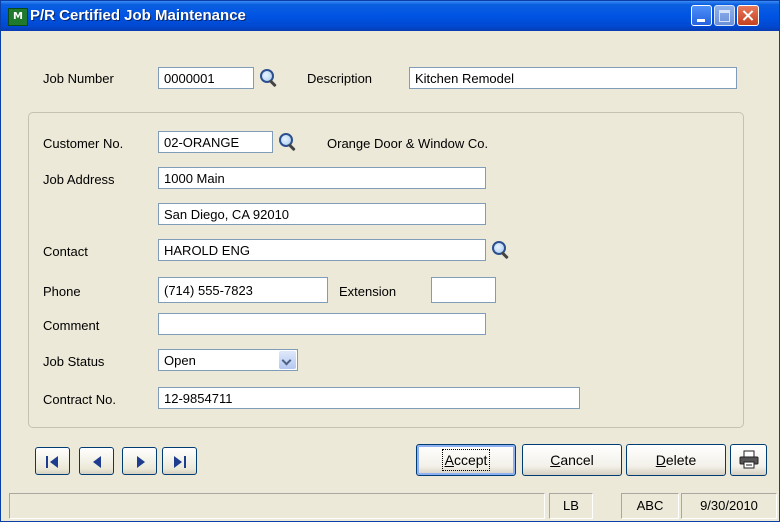 This screenshot has width=780, height=522. Describe the element at coordinates (65, 251) in the screenshot. I see `contact-label: Contact` at that location.